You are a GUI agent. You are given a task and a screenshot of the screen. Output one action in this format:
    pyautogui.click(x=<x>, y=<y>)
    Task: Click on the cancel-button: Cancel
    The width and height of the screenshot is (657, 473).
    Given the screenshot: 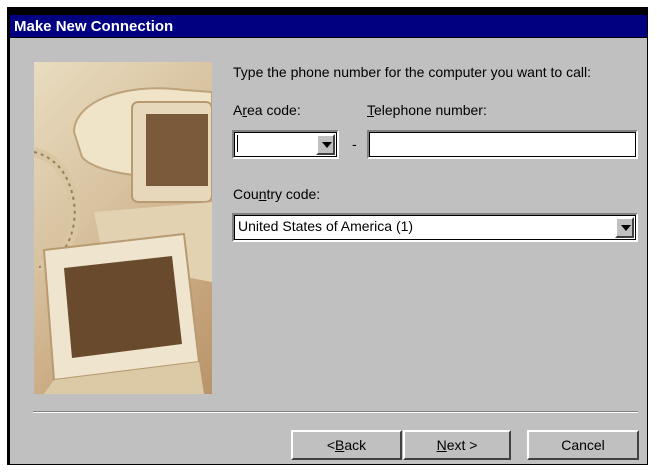 What is the action you would take?
    pyautogui.click(x=583, y=445)
    